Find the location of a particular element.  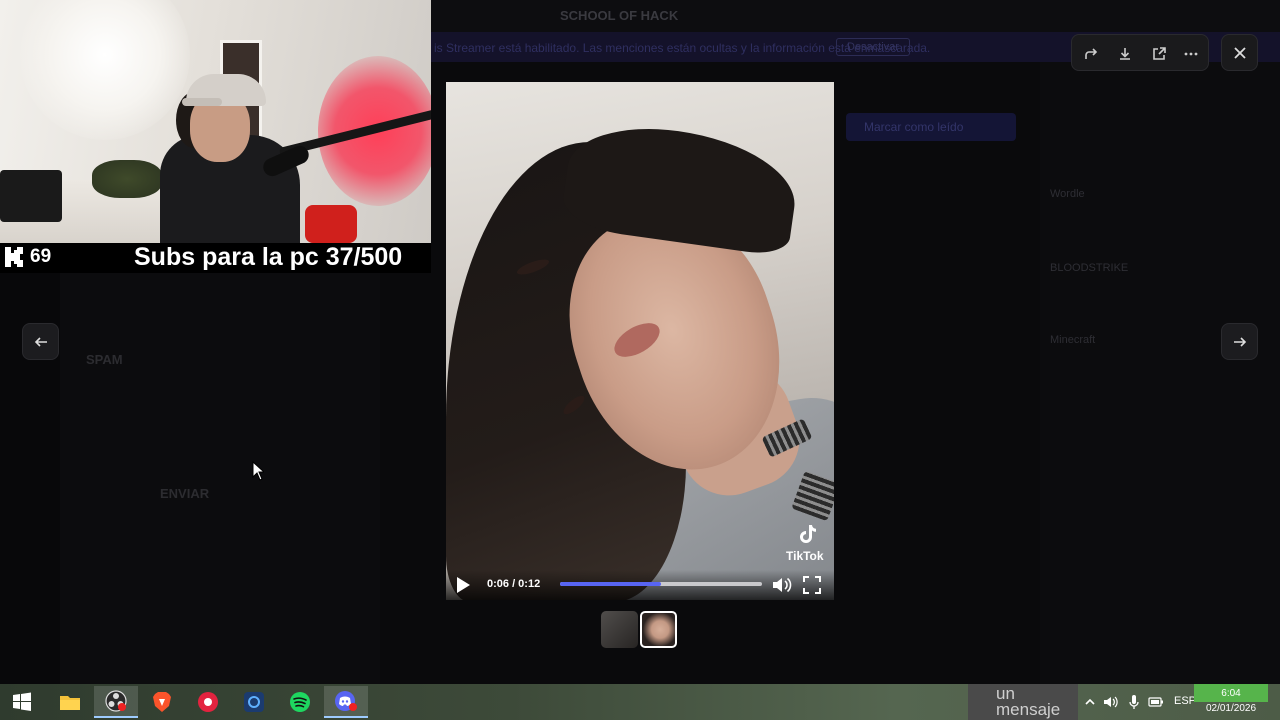

arrow-left-icon is located at coordinates (40, 341).